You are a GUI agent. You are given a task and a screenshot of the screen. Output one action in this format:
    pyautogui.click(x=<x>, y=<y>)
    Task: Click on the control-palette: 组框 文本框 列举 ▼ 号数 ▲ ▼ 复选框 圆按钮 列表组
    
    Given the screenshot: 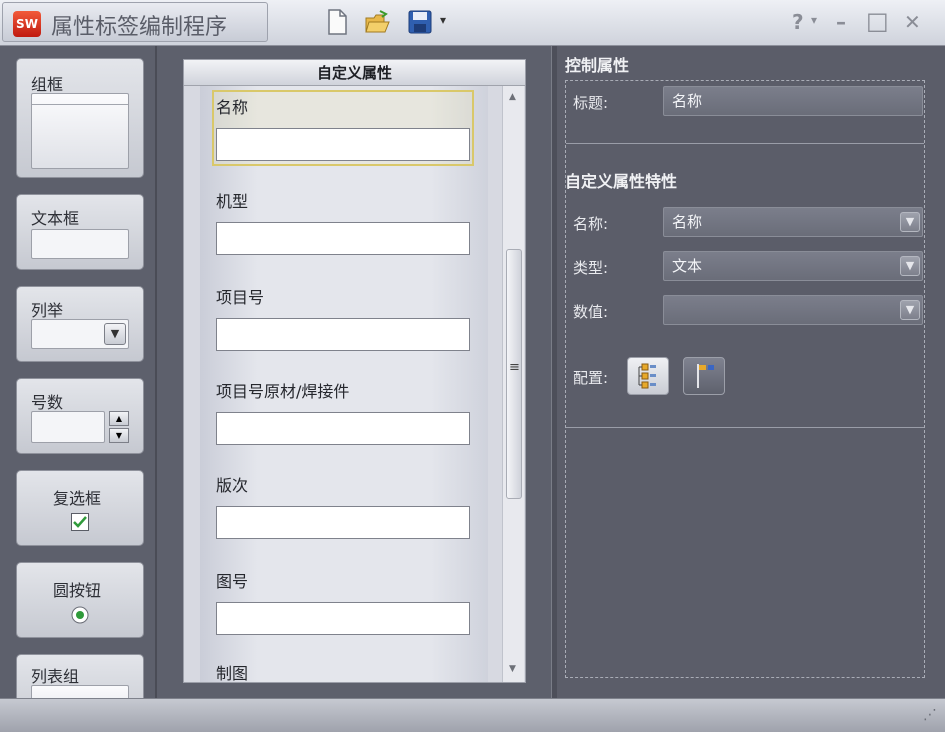 What is the action you would take?
    pyautogui.click(x=78, y=372)
    